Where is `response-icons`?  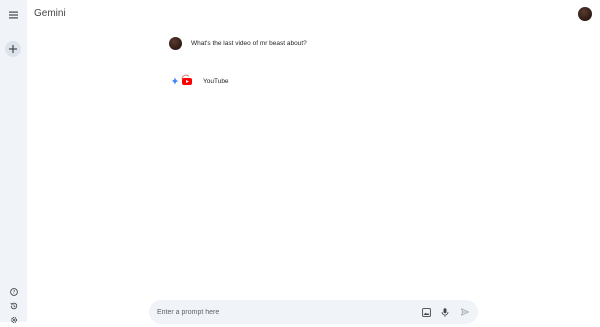
response-icons is located at coordinates (182, 81).